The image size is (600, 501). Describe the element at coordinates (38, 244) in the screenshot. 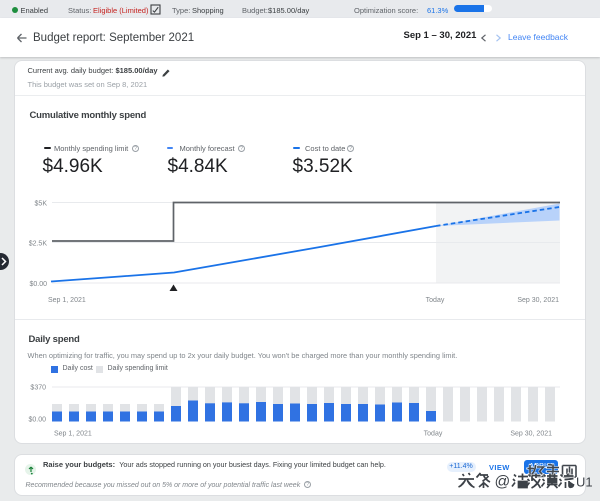

I see `svg-text: $2.5K` at that location.